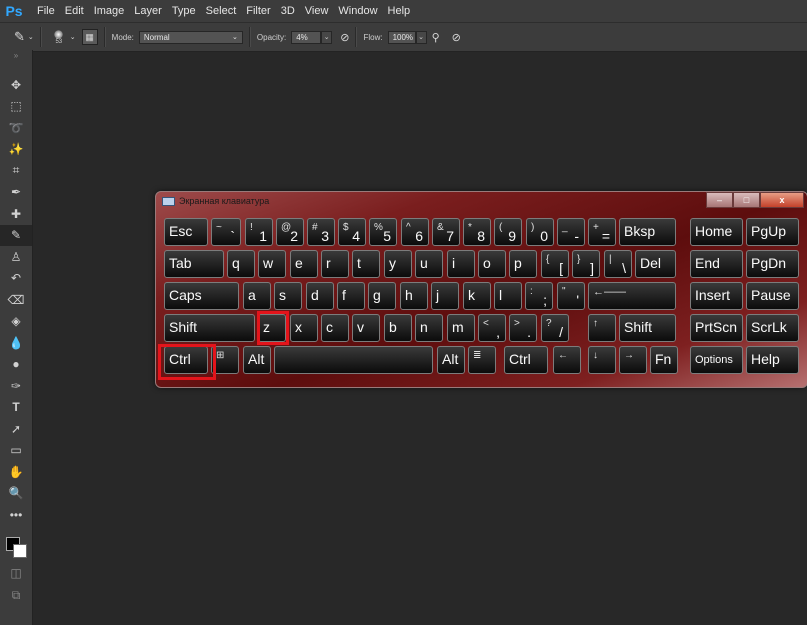 The image size is (807, 625). What do you see at coordinates (16, 408) in the screenshot?
I see `type-icon: T` at bounding box center [16, 408].